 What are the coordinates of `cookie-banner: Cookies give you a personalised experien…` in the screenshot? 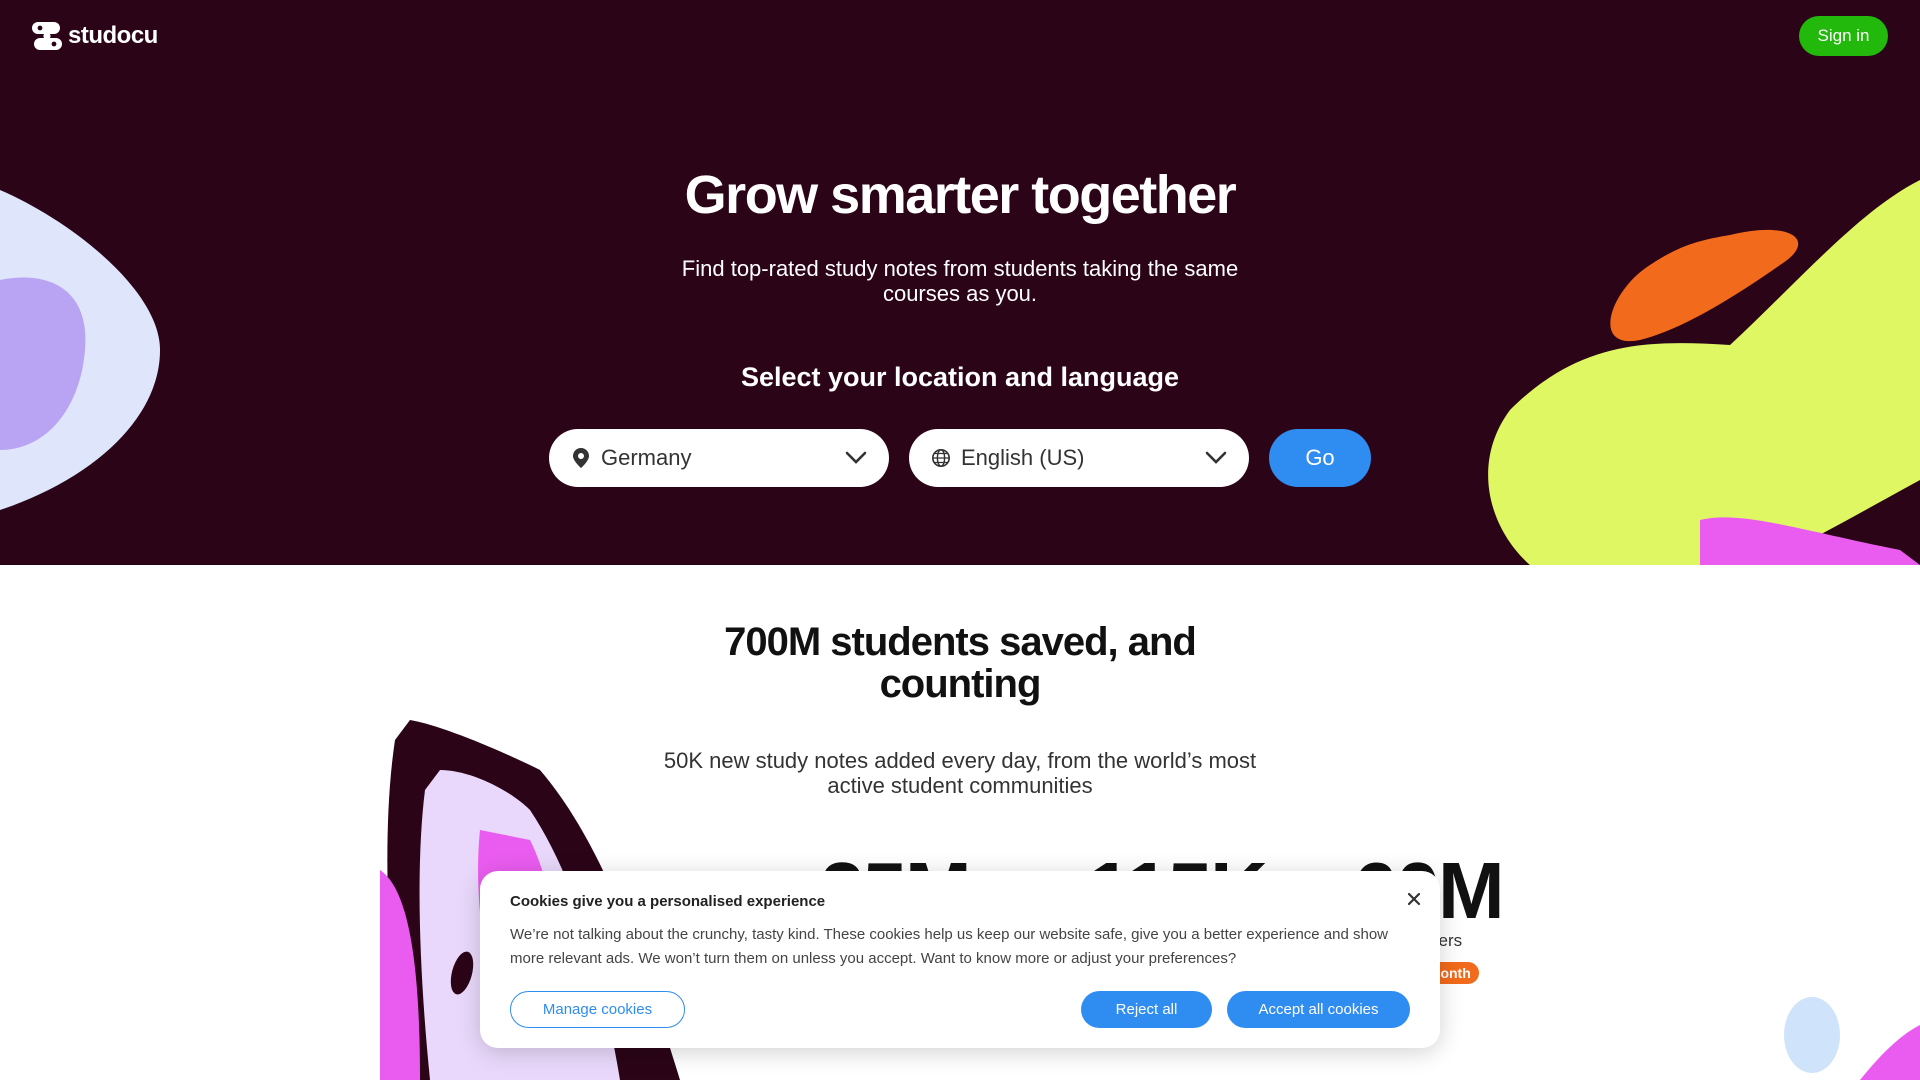 It's located at (960, 959).